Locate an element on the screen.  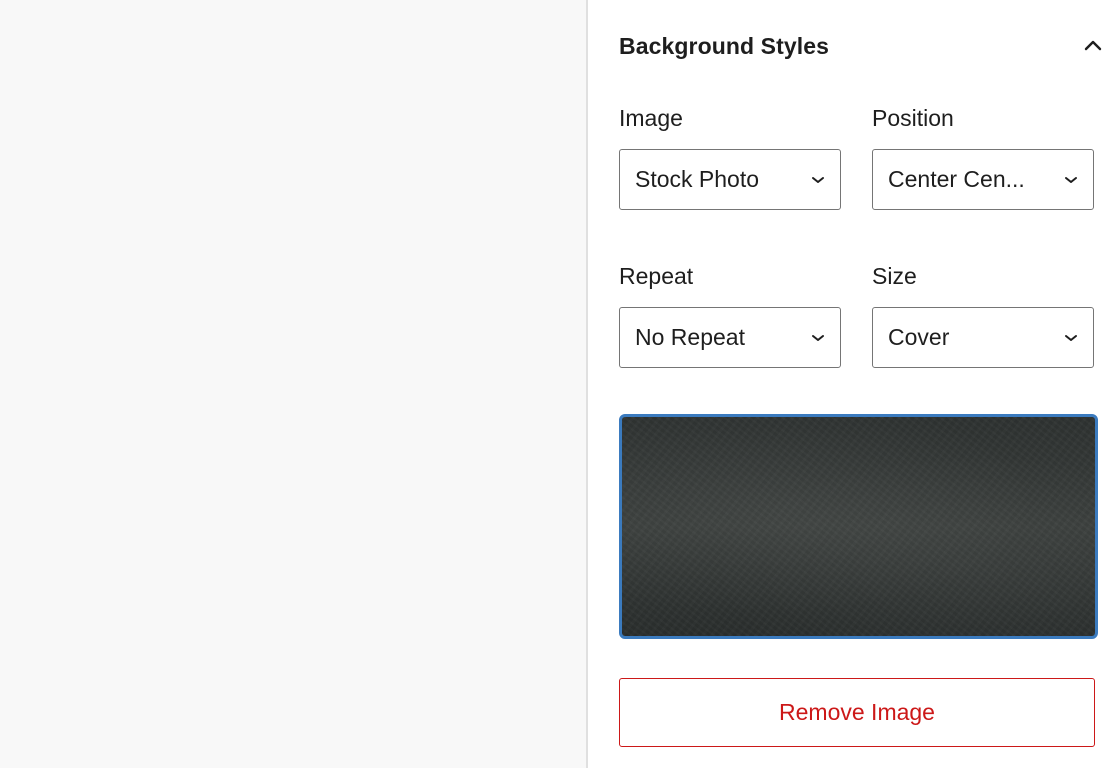
size-select: Cover is located at coordinates (983, 337).